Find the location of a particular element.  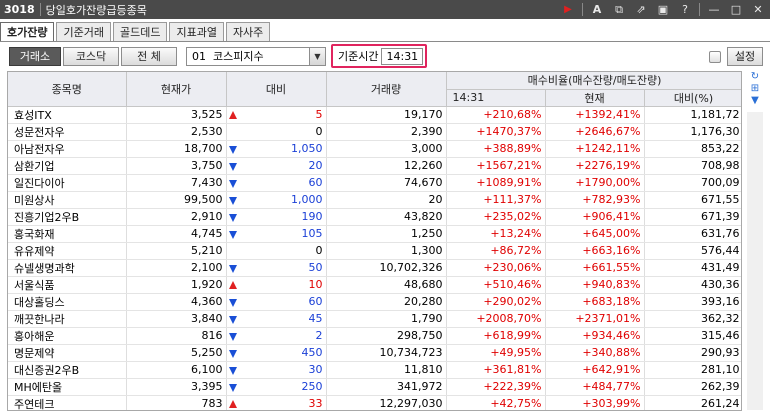

market-all-button: 전 체 is located at coordinates (149, 56).